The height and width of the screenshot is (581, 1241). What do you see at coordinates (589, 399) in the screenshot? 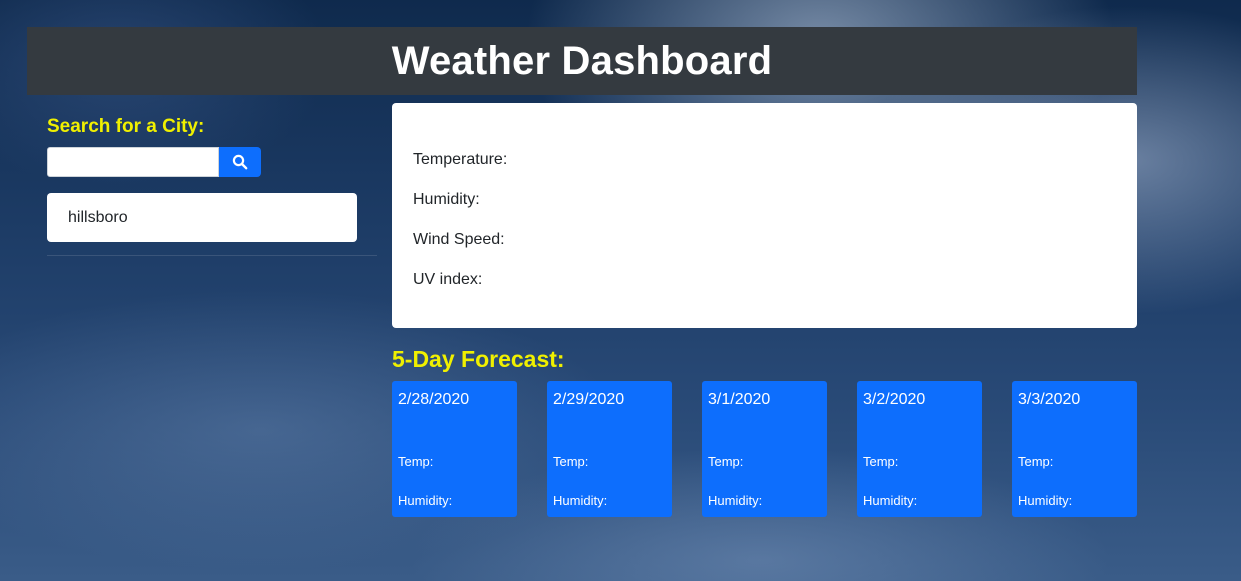
I see `forecast-date: 2/29/2020` at bounding box center [589, 399].